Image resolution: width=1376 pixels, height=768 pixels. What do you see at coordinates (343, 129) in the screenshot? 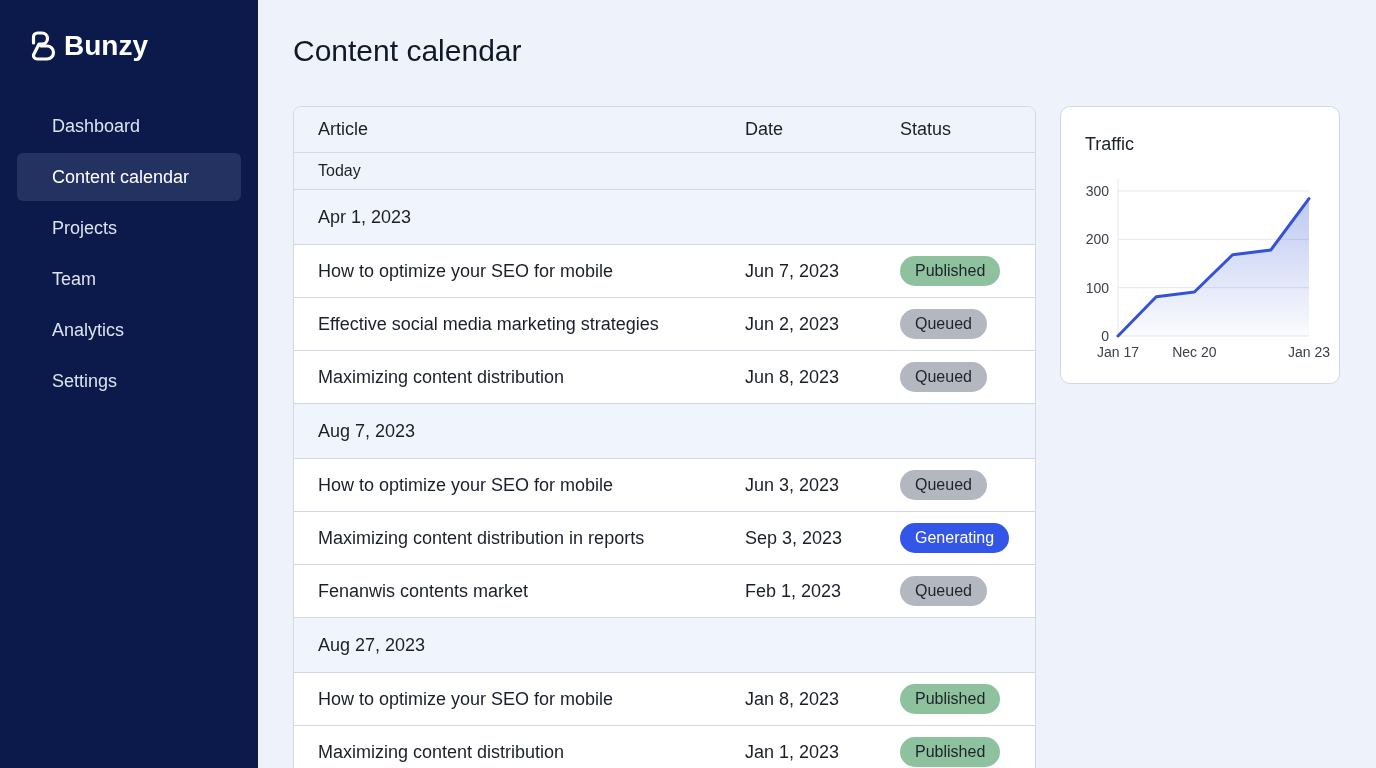
I see `column-header: Article` at bounding box center [343, 129].